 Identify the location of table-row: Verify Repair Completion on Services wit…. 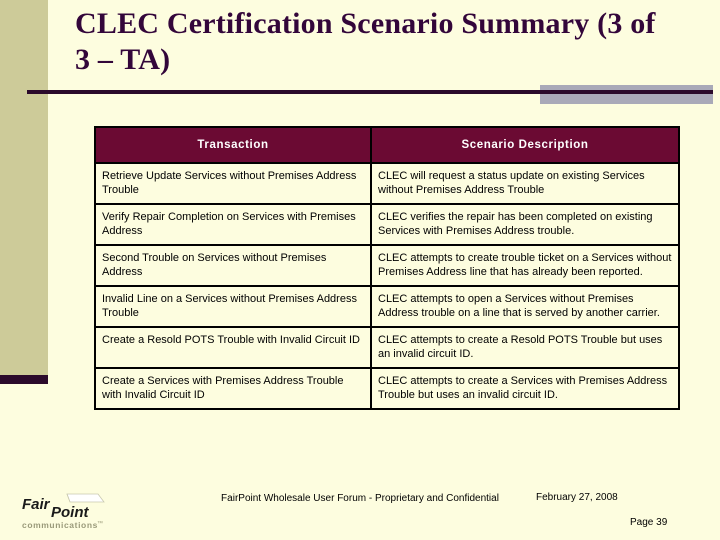
(387, 224).